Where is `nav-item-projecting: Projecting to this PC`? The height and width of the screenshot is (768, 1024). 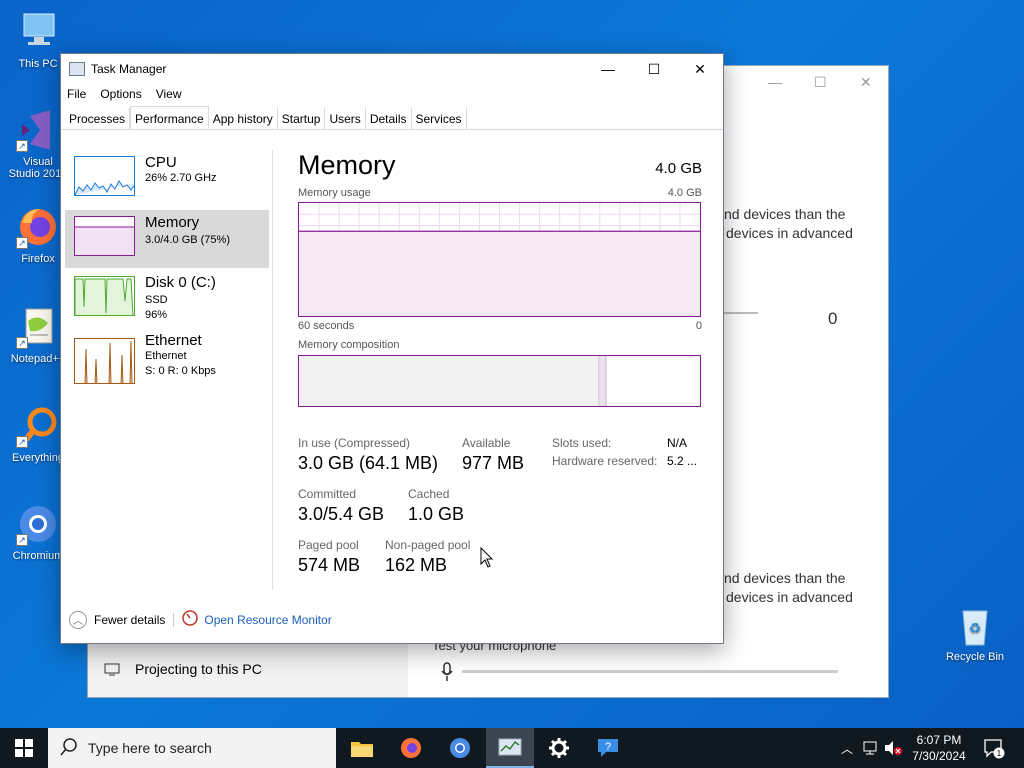 nav-item-projecting: Projecting to this PC is located at coordinates (198, 669).